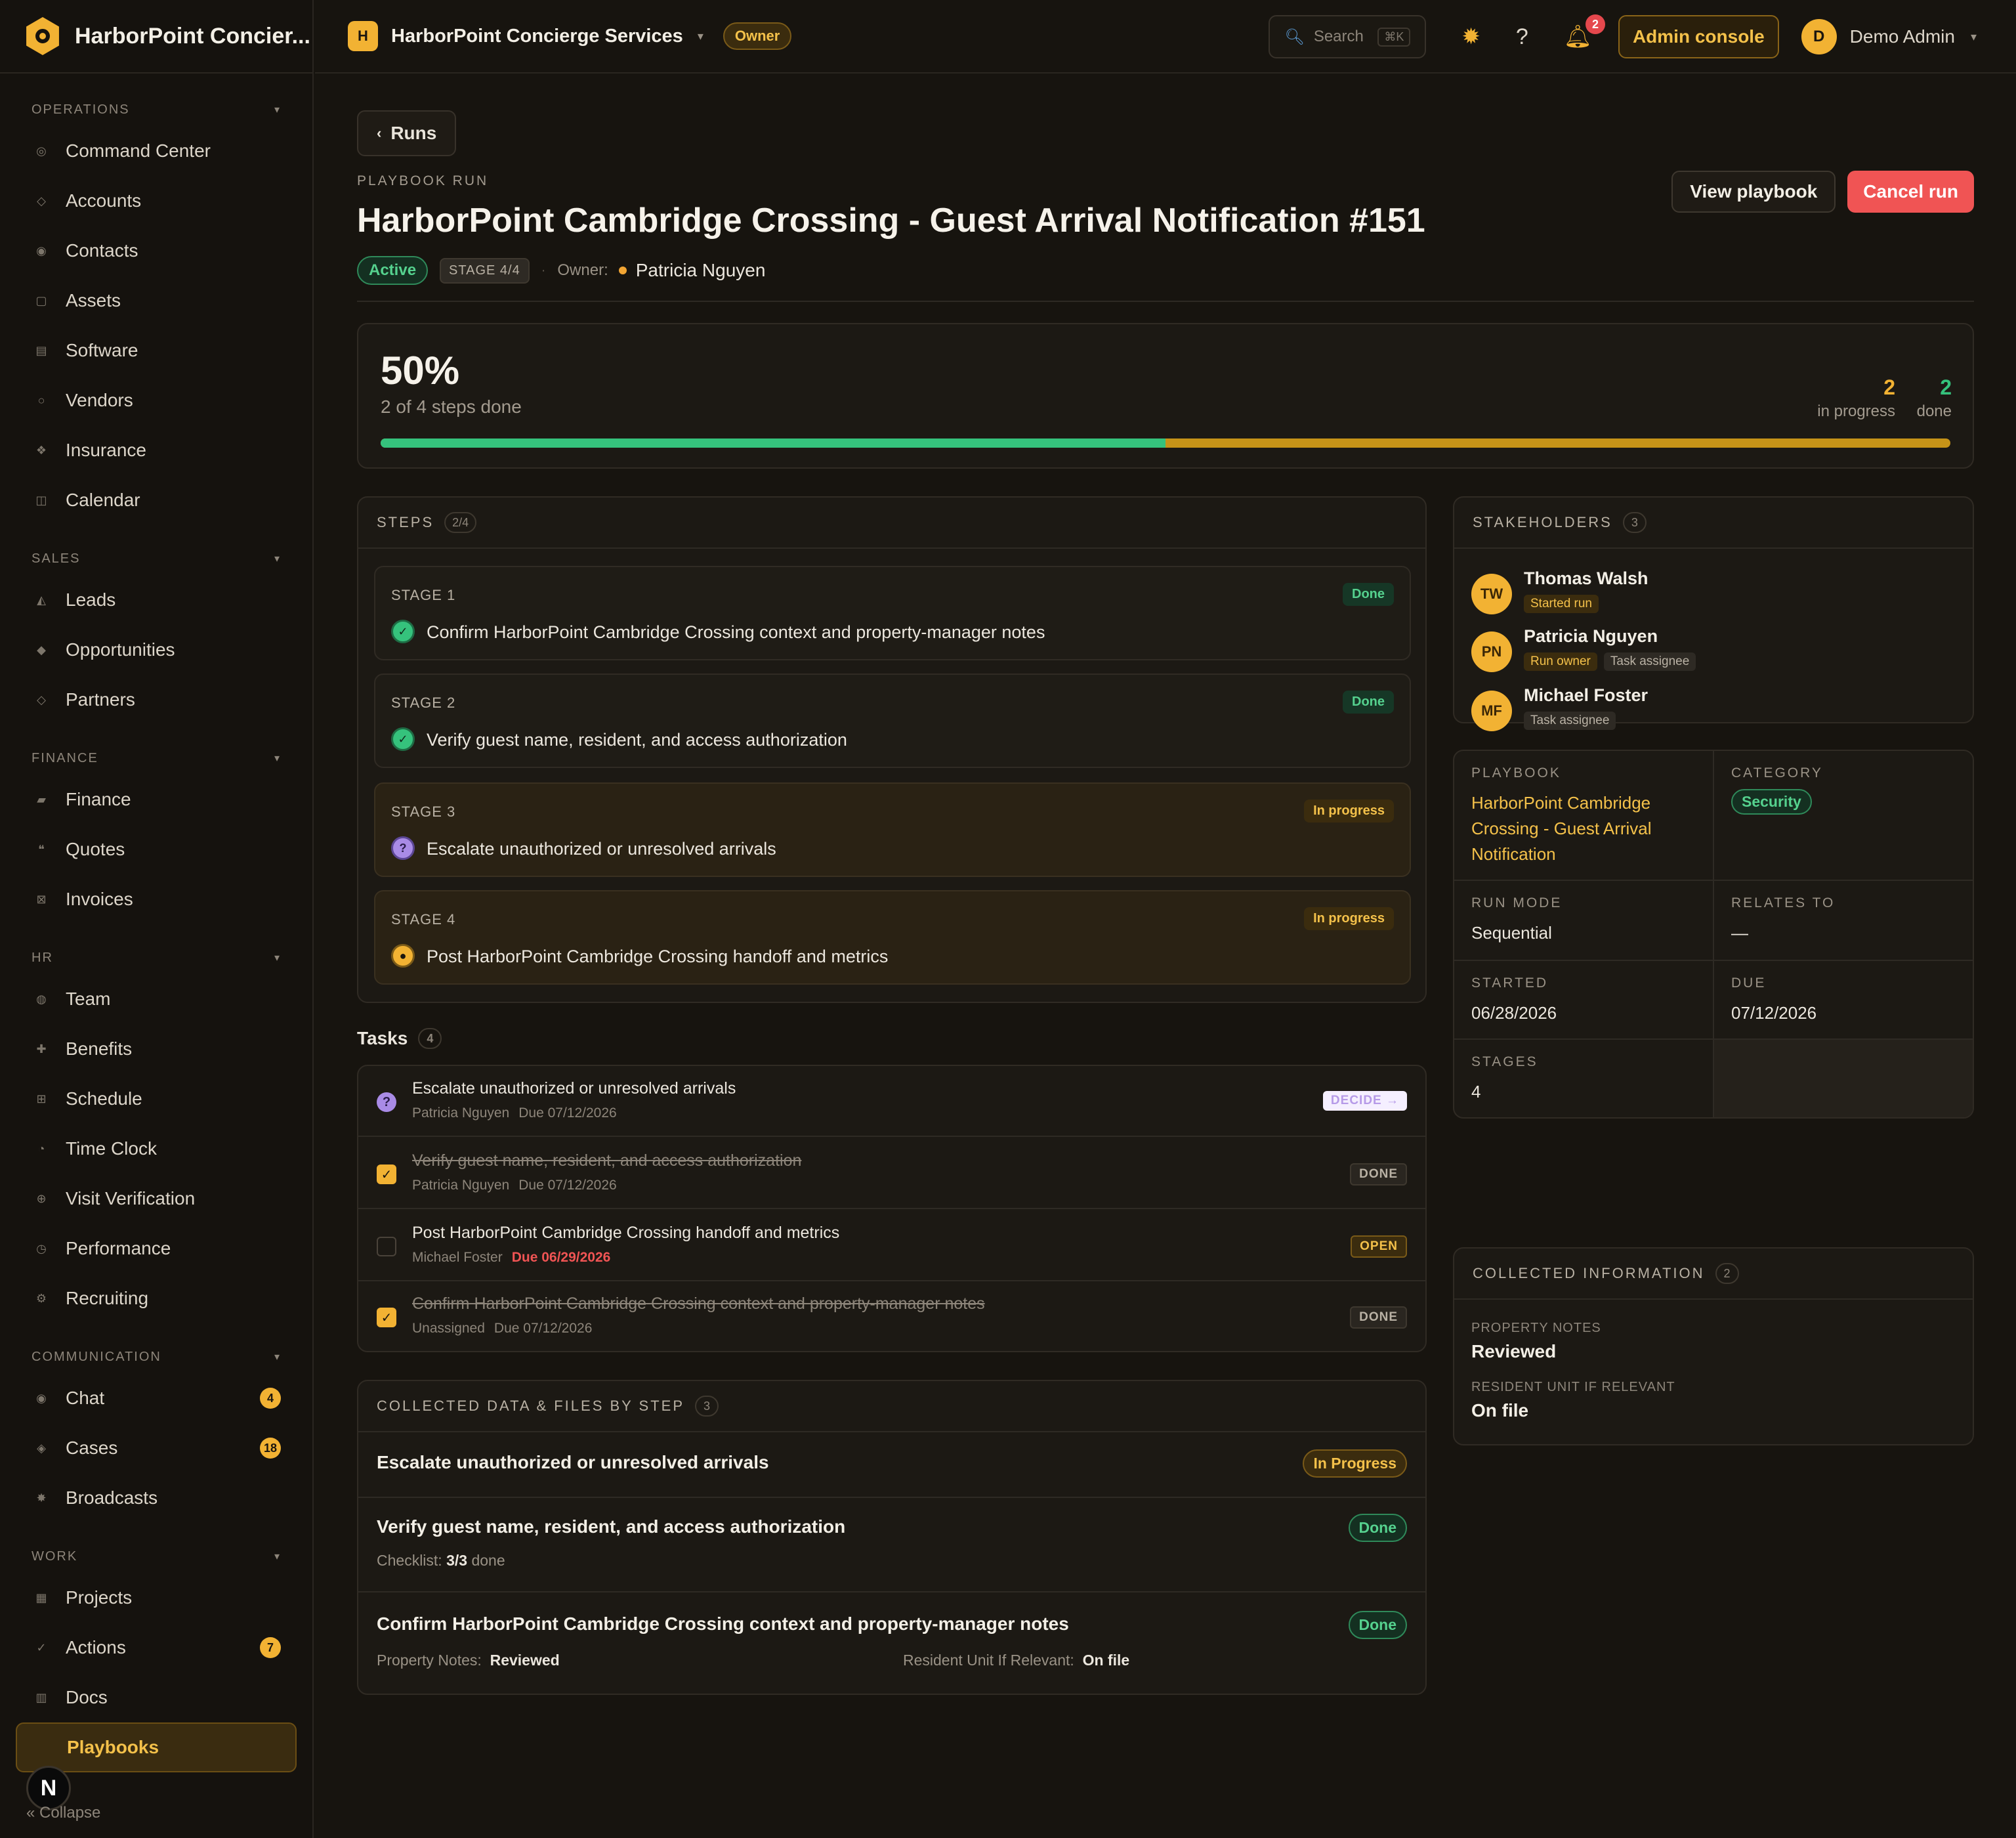 Image resolution: width=2016 pixels, height=1838 pixels. Describe the element at coordinates (156, 1049) in the screenshot. I see `sidebar-item-benefits: ✚ Benefits` at that location.